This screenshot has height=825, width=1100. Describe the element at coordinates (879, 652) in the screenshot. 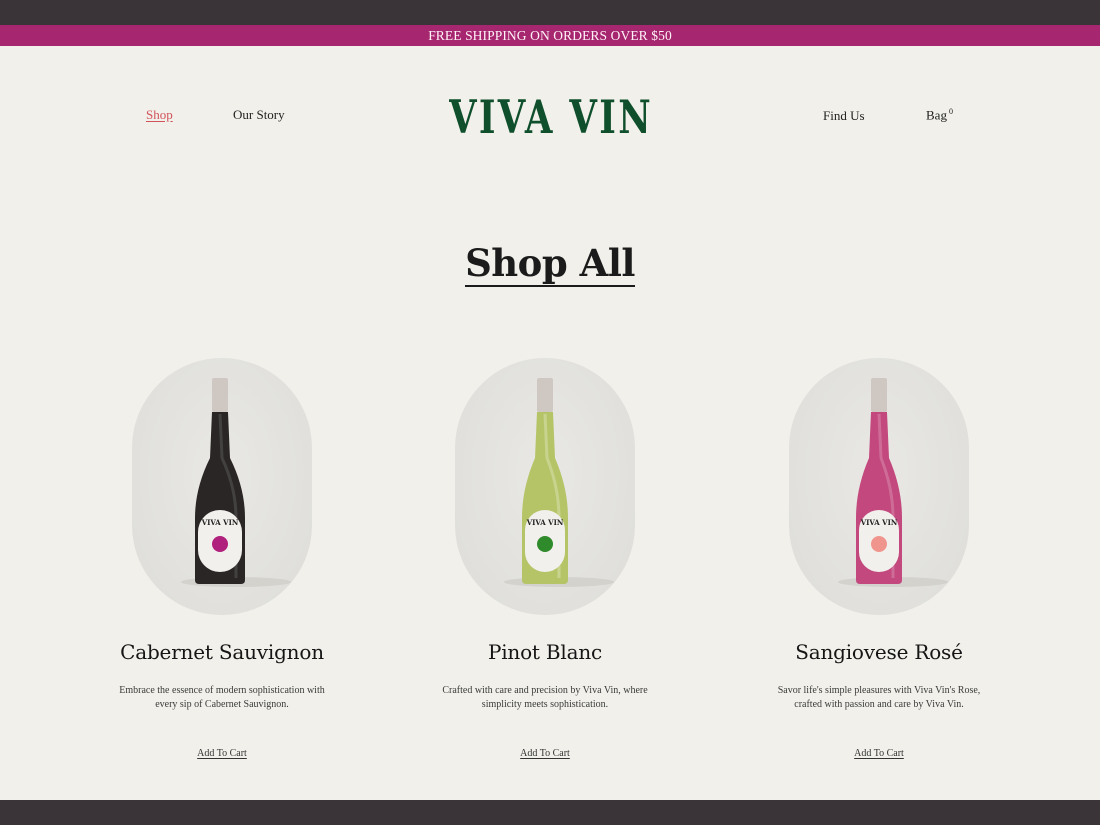

I see `product-name: Sangiovese Rosé` at that location.